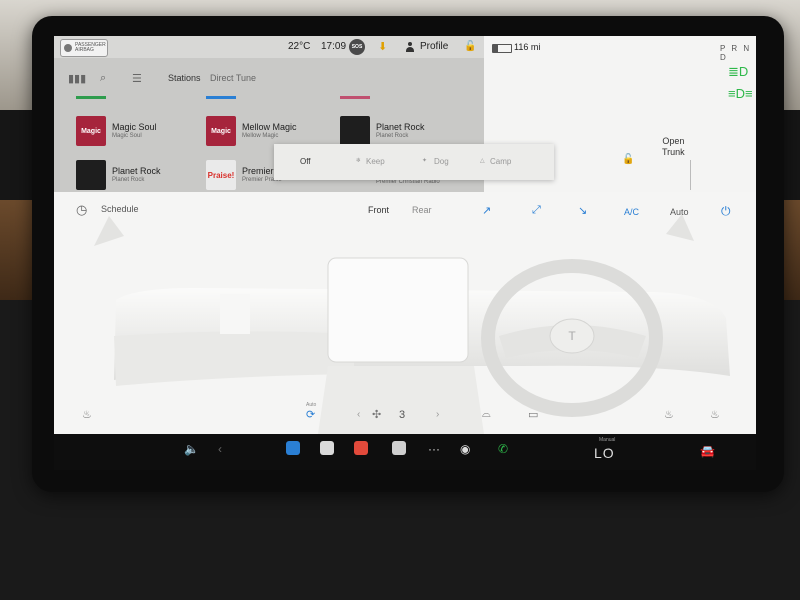 This screenshot has width=800, height=600. I want to click on mode-keep: Keep, so click(375, 161).